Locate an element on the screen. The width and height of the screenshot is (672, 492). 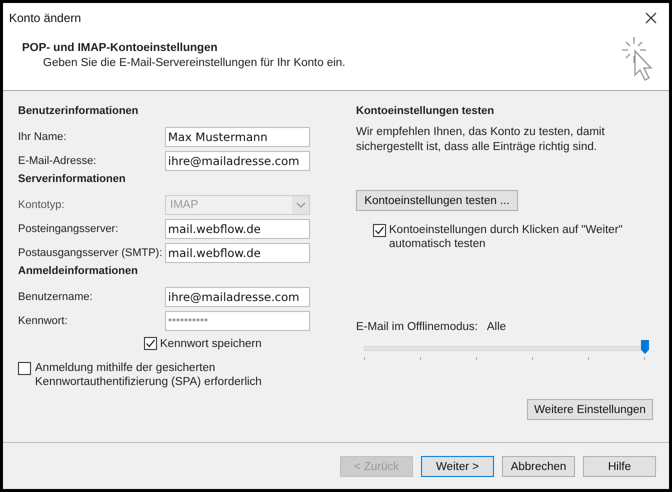
chevron-down-icon is located at coordinates (300, 205).